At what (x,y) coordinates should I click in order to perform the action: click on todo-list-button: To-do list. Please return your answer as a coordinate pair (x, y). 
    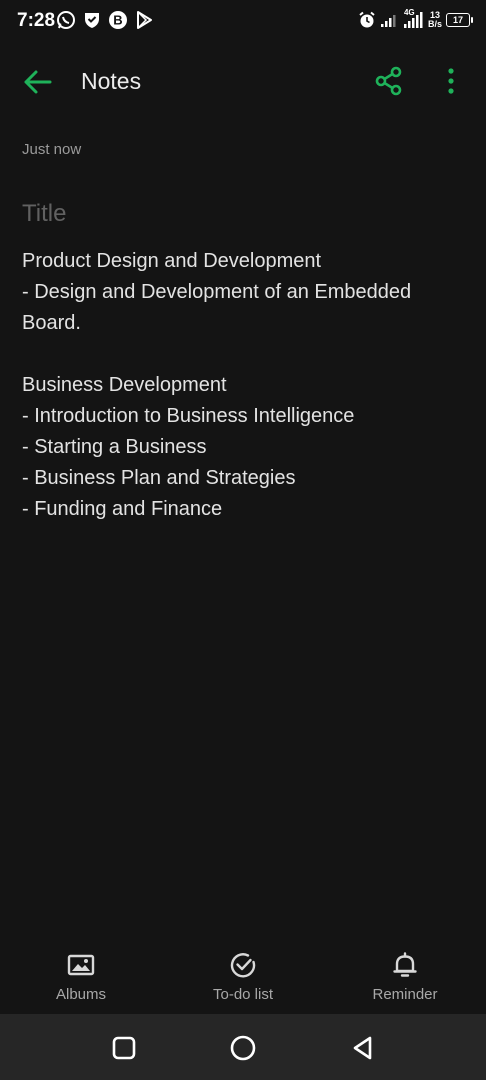
    Looking at the image, I should click on (243, 978).